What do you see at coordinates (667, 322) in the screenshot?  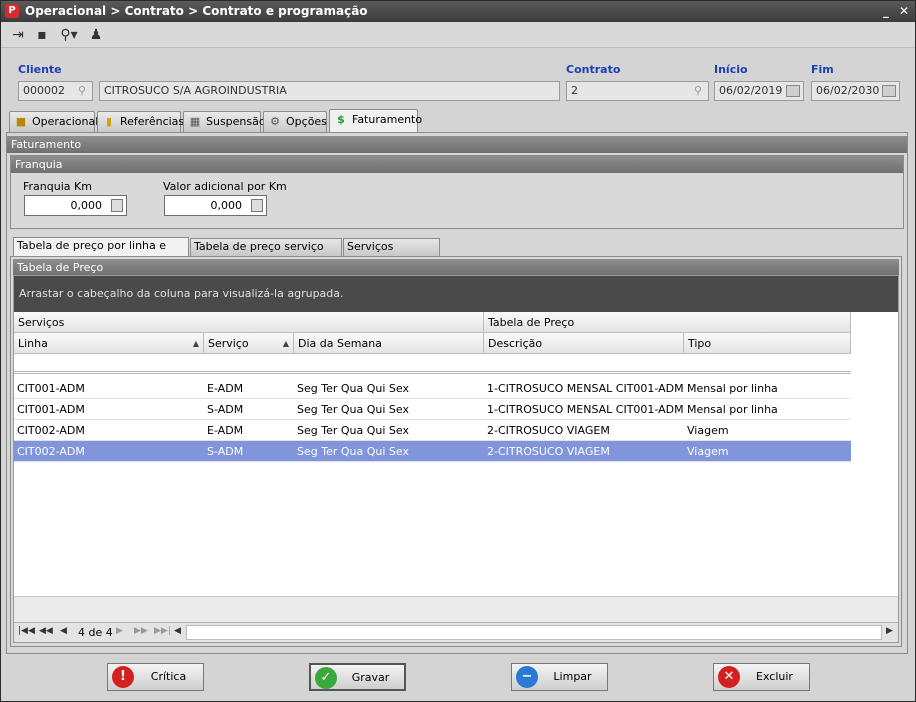 I see `band-tabela-preco: Tabela de Preço` at bounding box center [667, 322].